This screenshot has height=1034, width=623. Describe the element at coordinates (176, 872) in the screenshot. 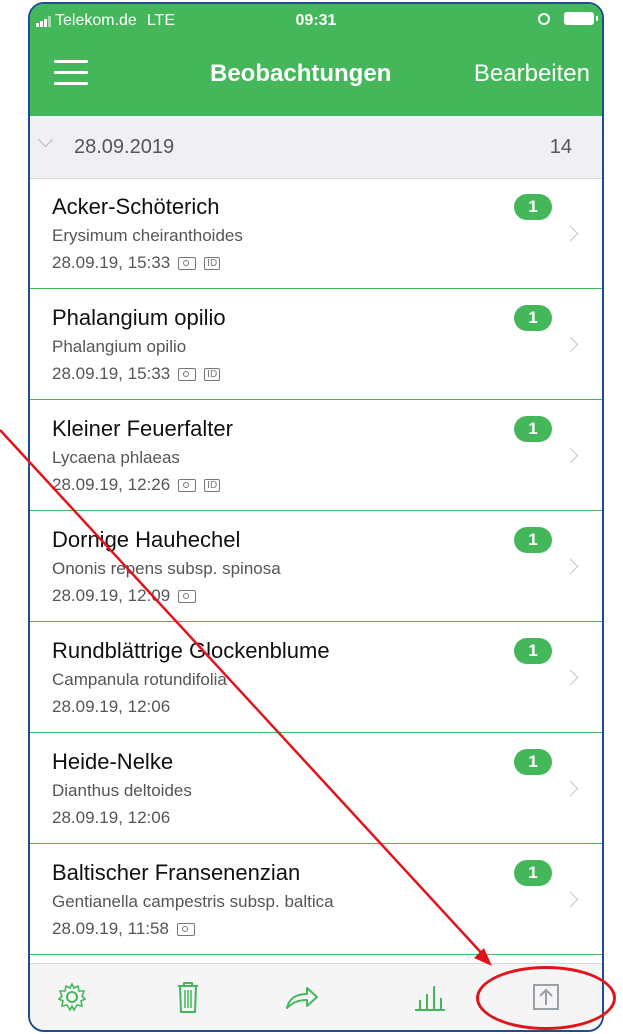

I see `common-name: Baltischer Fransenenzian` at that location.